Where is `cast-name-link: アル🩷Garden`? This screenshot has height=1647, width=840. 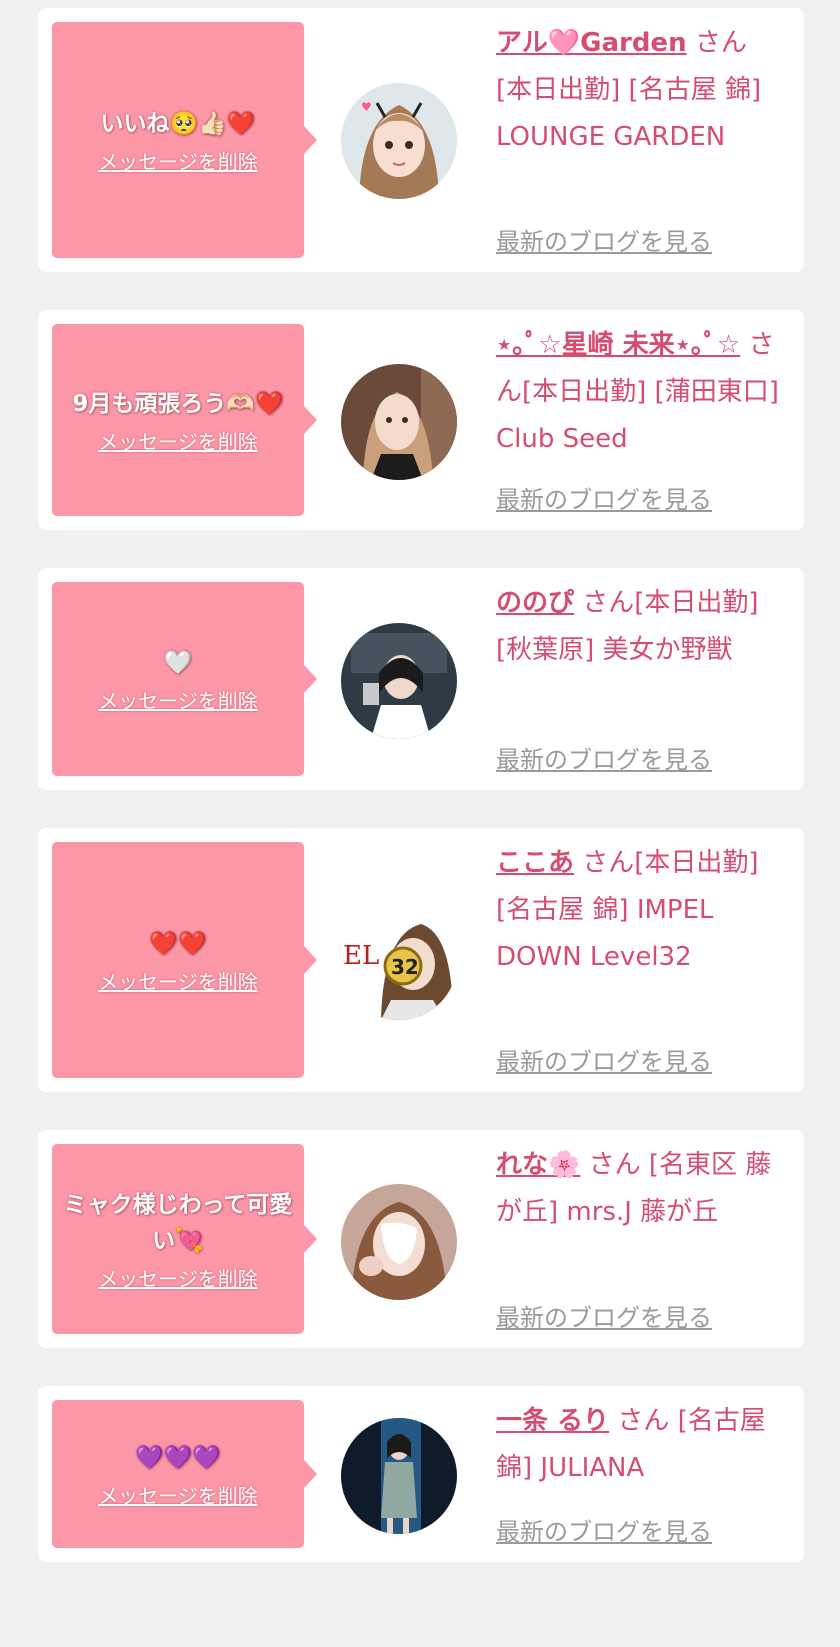 cast-name-link: アル🩷Garden is located at coordinates (591, 43).